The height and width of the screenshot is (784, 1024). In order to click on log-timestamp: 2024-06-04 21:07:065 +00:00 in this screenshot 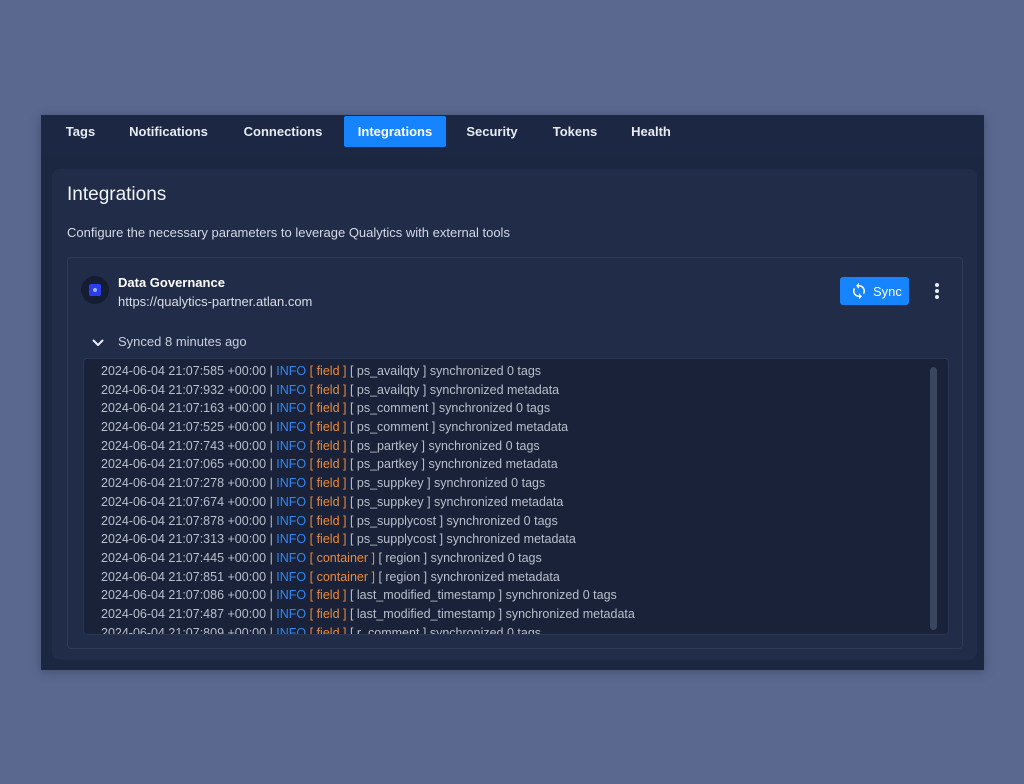, I will do `click(184, 464)`.